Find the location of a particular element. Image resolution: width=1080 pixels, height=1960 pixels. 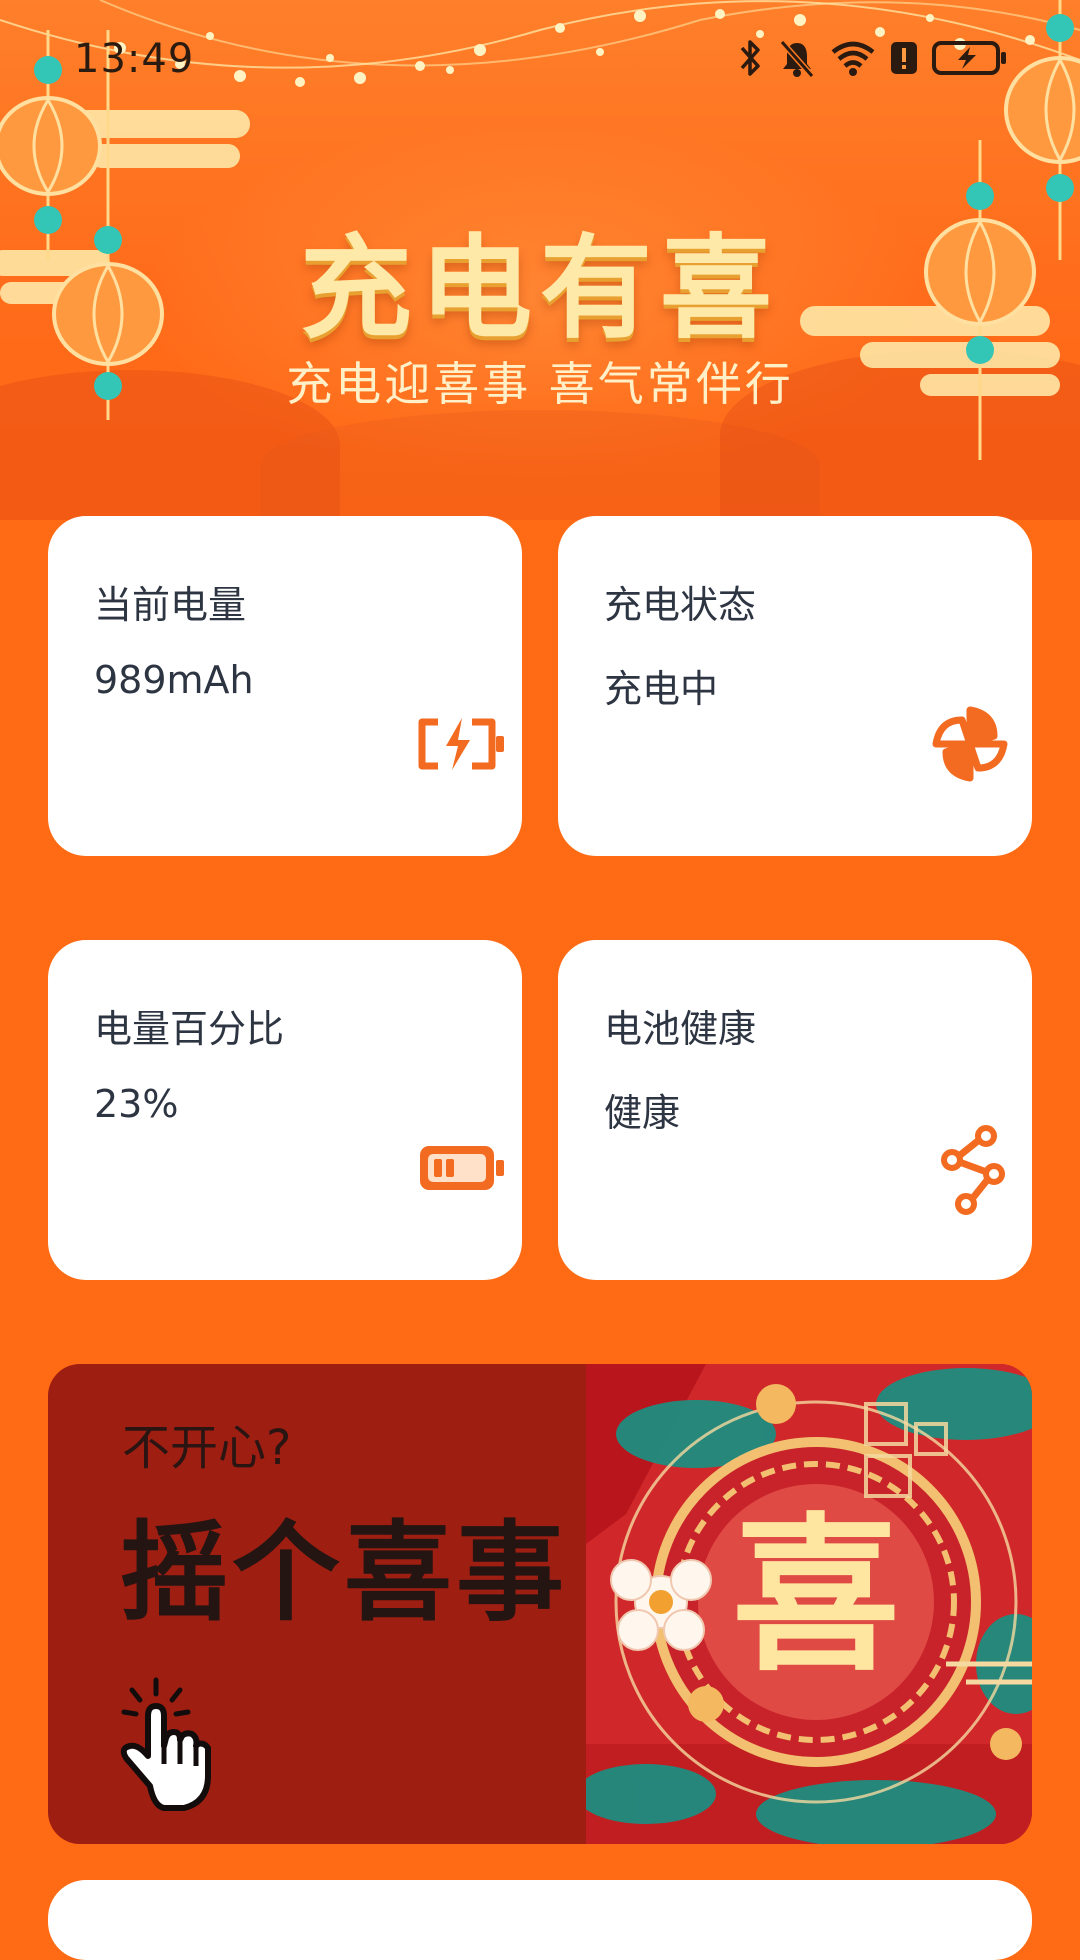

promo-title: 摇个喜事 is located at coordinates (344, 1573).